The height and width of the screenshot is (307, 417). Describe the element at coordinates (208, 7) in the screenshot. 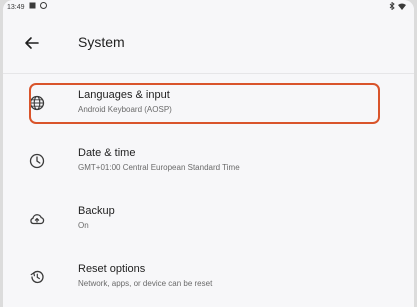

I see `status-bar: 13:49` at that location.